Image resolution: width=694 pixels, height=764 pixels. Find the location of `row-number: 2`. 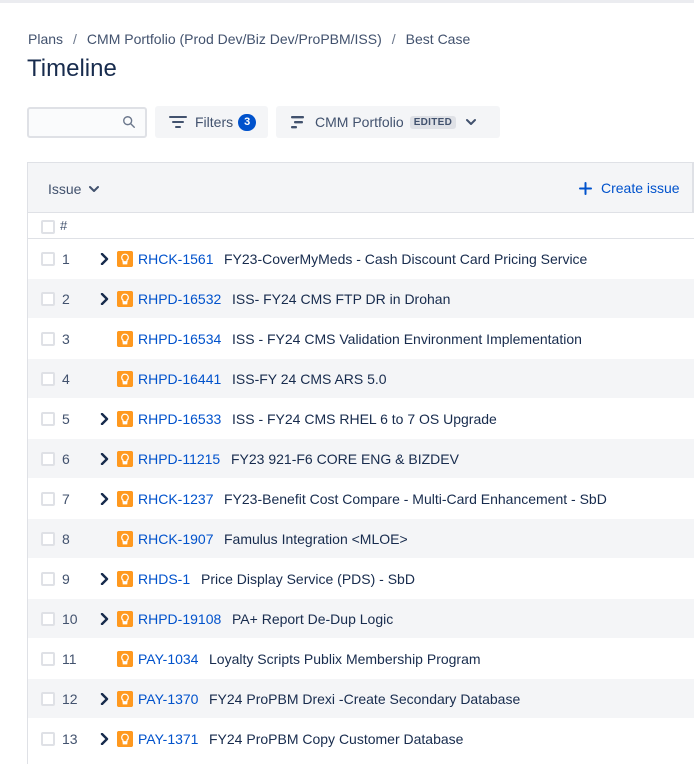

row-number: 2 is located at coordinates (66, 299).